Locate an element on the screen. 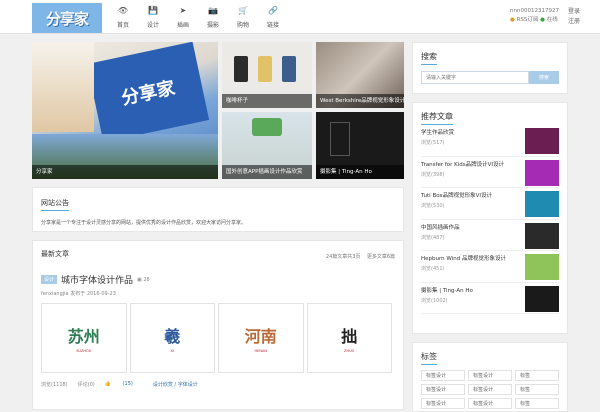 This screenshot has height=412, width=600. recommended-item-views: 浏览(487) is located at coordinates (433, 237).